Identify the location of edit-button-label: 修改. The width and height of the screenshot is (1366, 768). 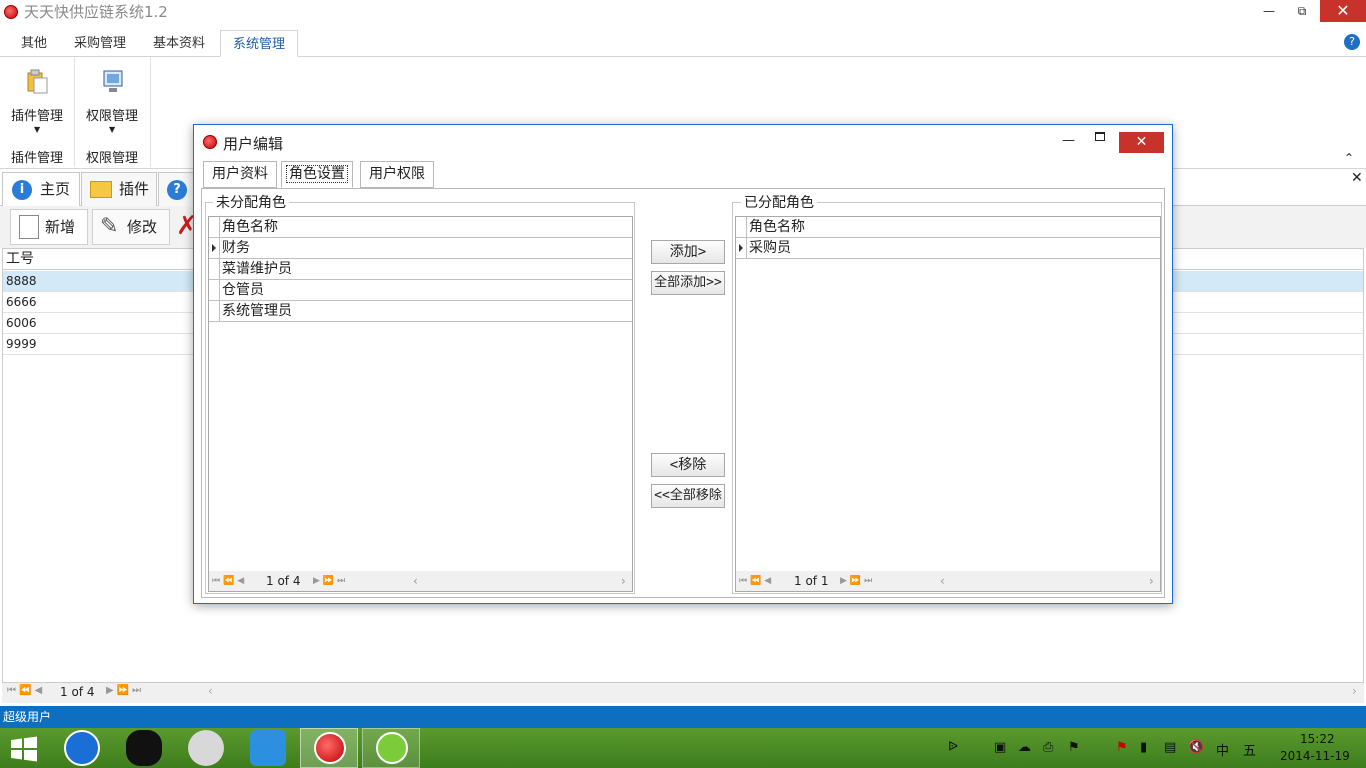
(142, 227).